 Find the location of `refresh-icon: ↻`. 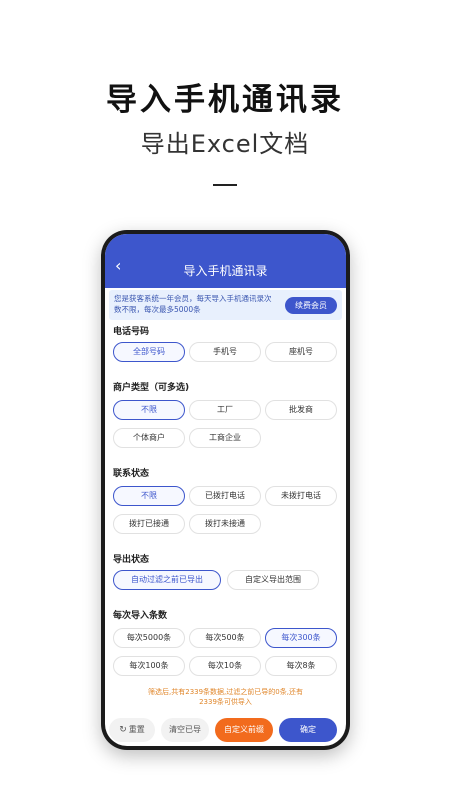

refresh-icon: ↻ is located at coordinates (123, 730).